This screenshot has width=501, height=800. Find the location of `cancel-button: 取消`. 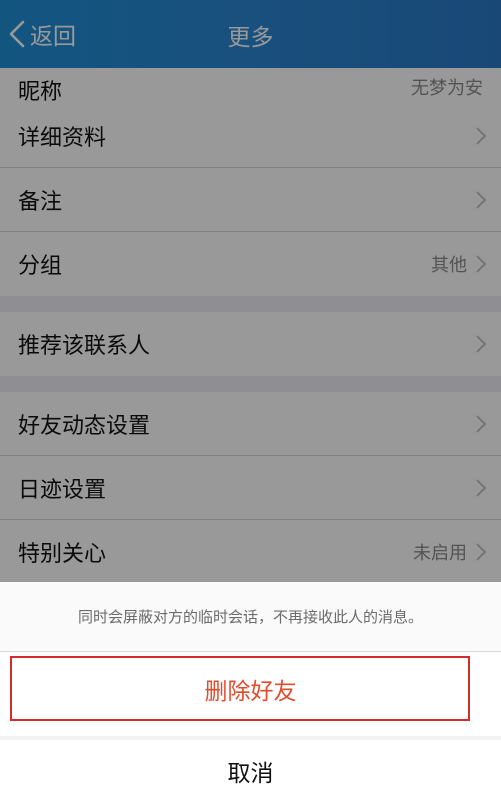

cancel-button: 取消 is located at coordinates (250, 770).